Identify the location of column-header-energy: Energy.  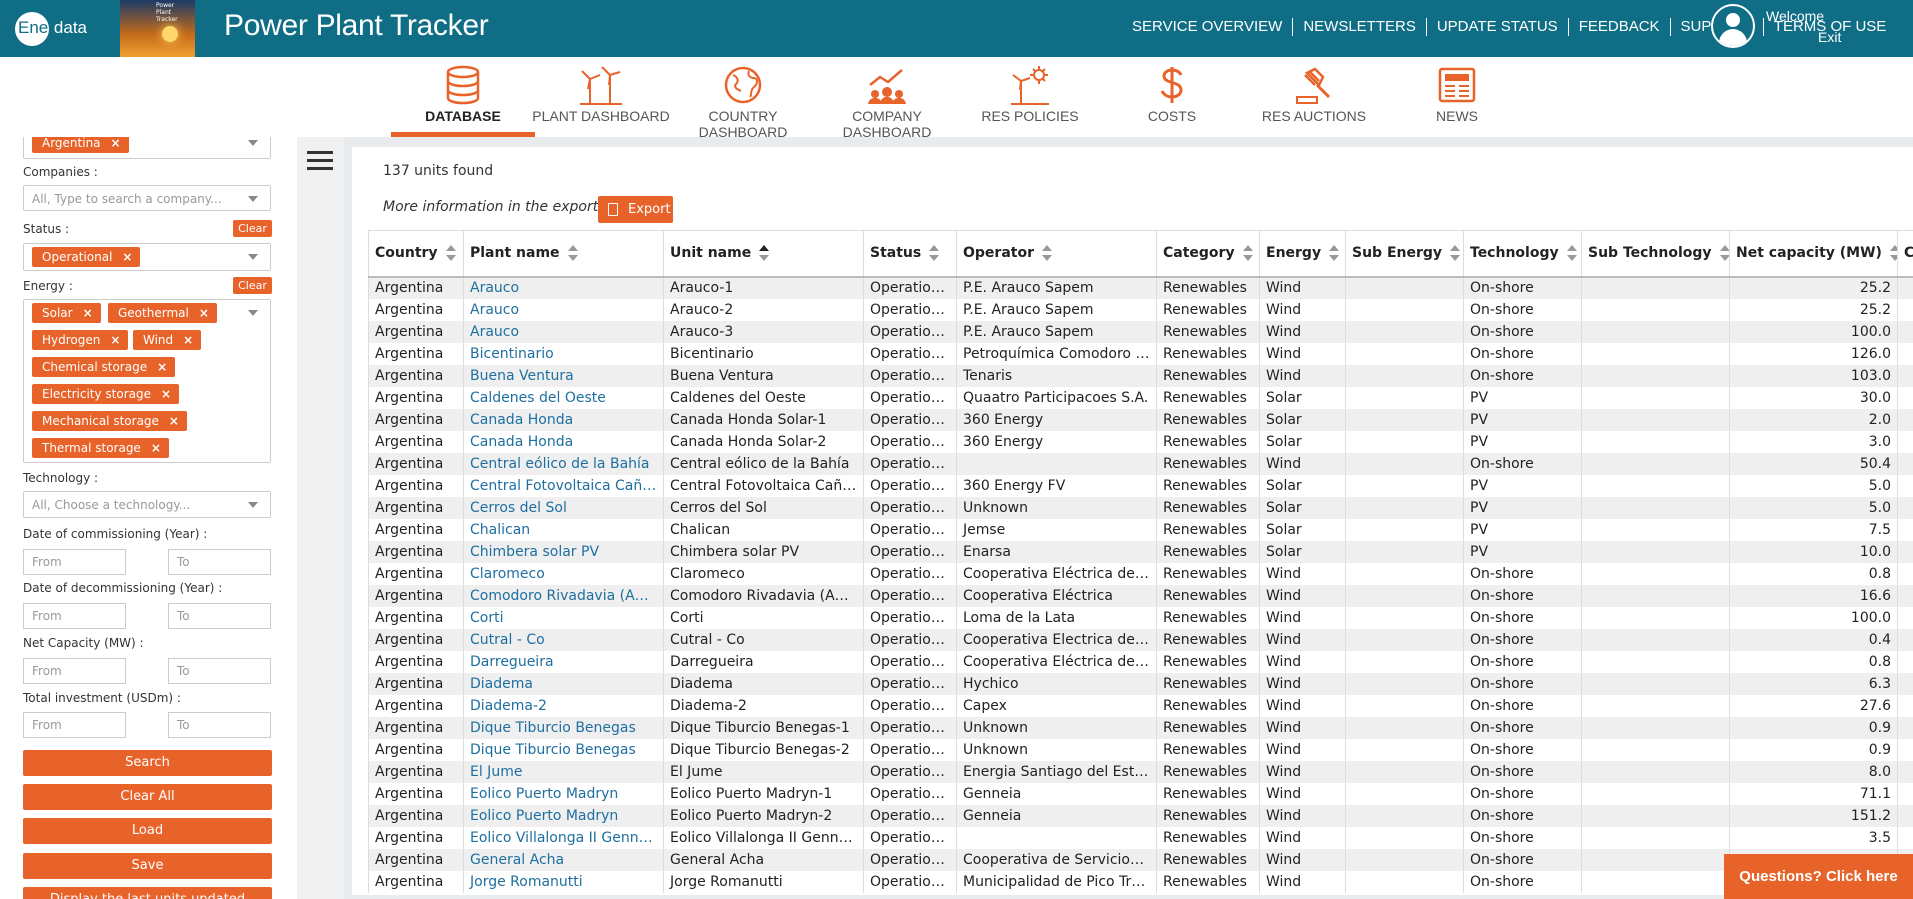
(1302, 254).